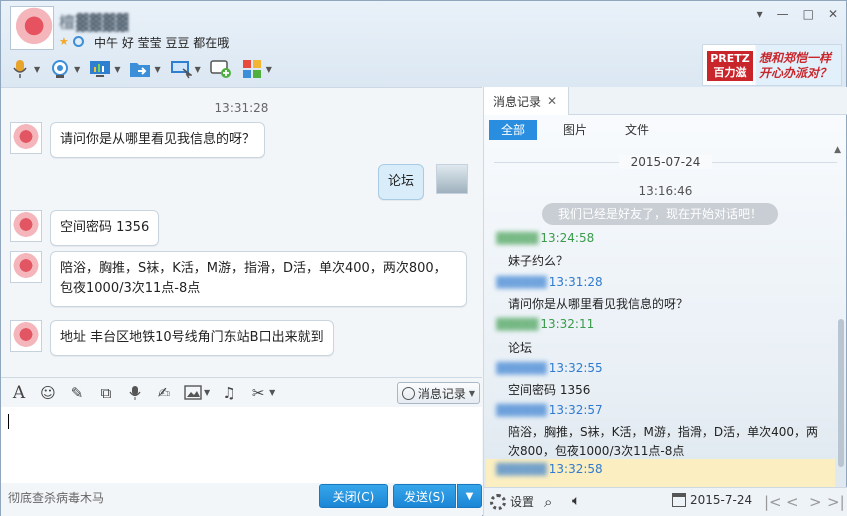 The image size is (847, 516). What do you see at coordinates (192, 338) in the screenshot?
I see `message-bubble: 地址 丰台区地铁10号线角门东站B口出来就到` at bounding box center [192, 338].